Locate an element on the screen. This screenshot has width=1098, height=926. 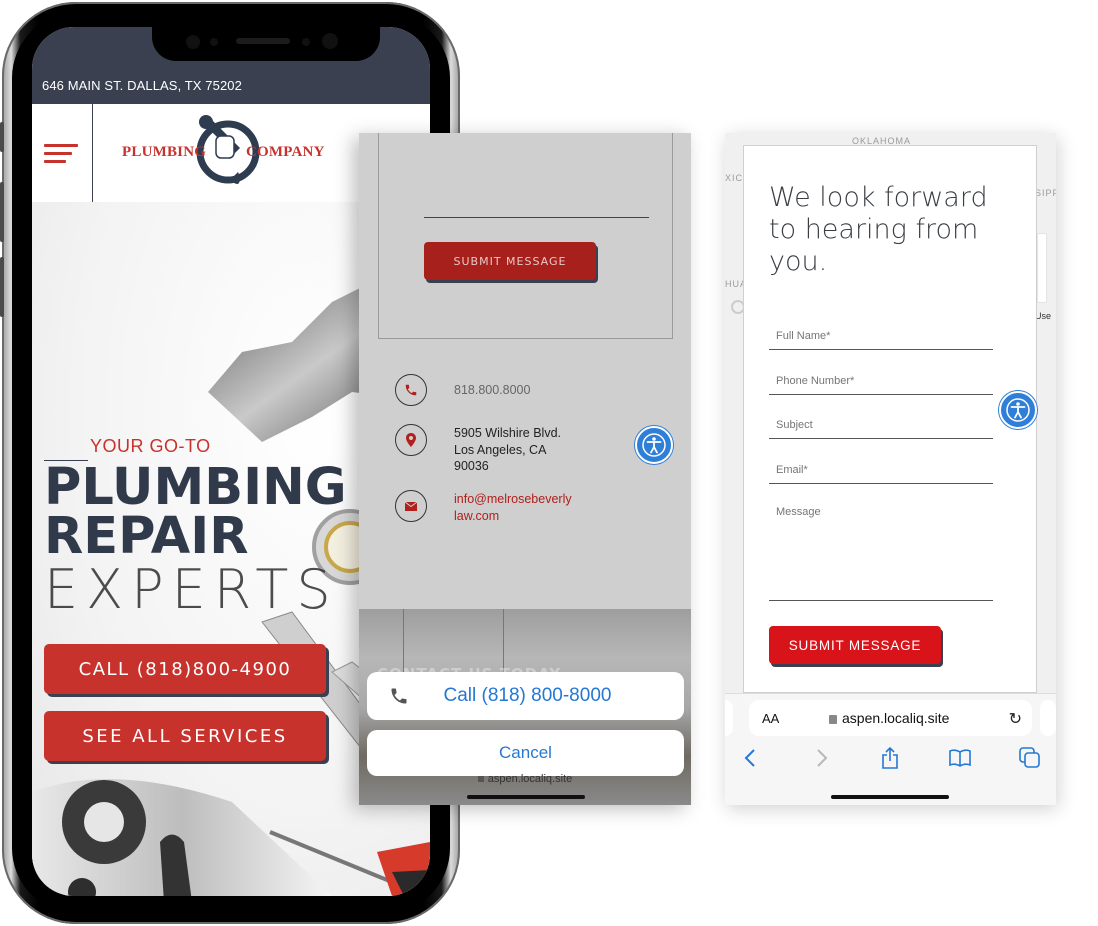
contact-form-box: SUBMIT MESSAGE is located at coordinates (525, 236).